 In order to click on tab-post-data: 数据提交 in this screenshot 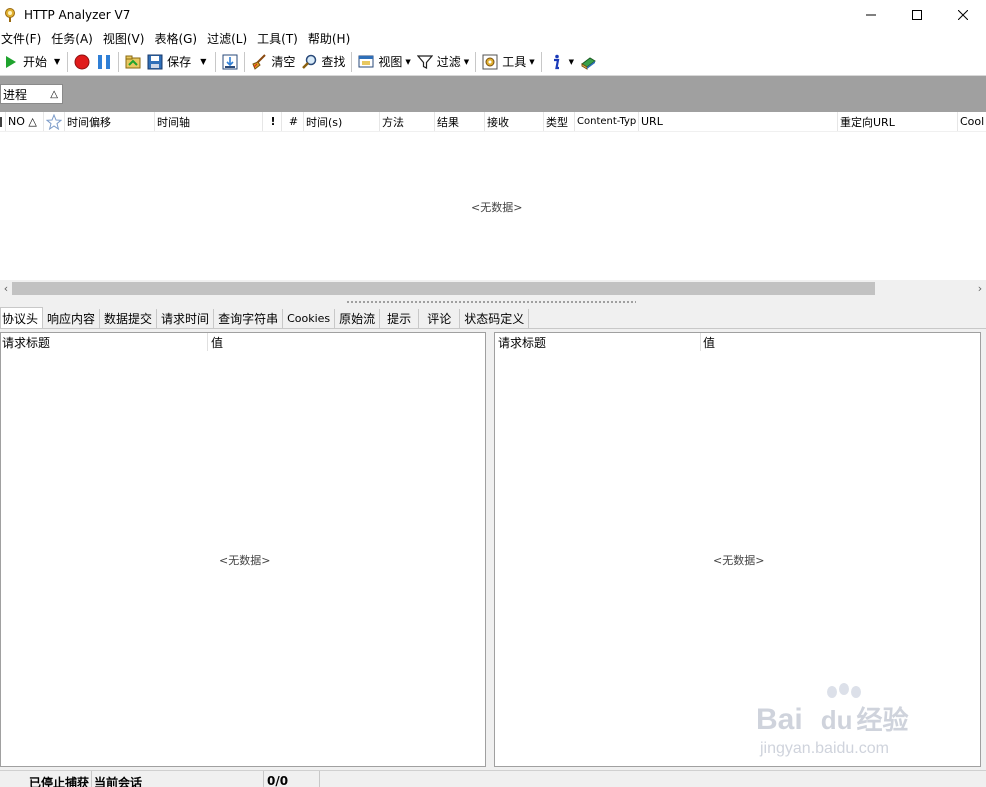, I will do `click(129, 318)`.